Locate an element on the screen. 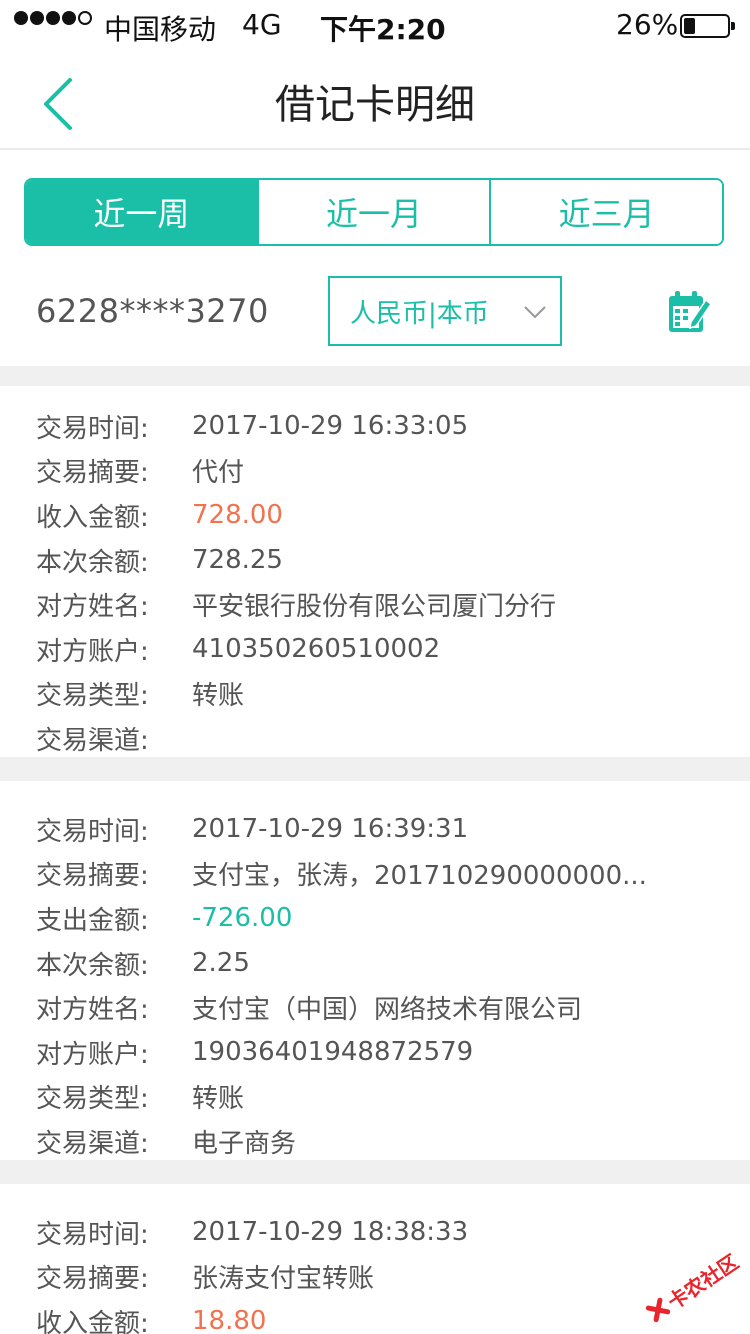 The width and height of the screenshot is (750, 1334). income-amount: 728.00 is located at coordinates (237, 515).